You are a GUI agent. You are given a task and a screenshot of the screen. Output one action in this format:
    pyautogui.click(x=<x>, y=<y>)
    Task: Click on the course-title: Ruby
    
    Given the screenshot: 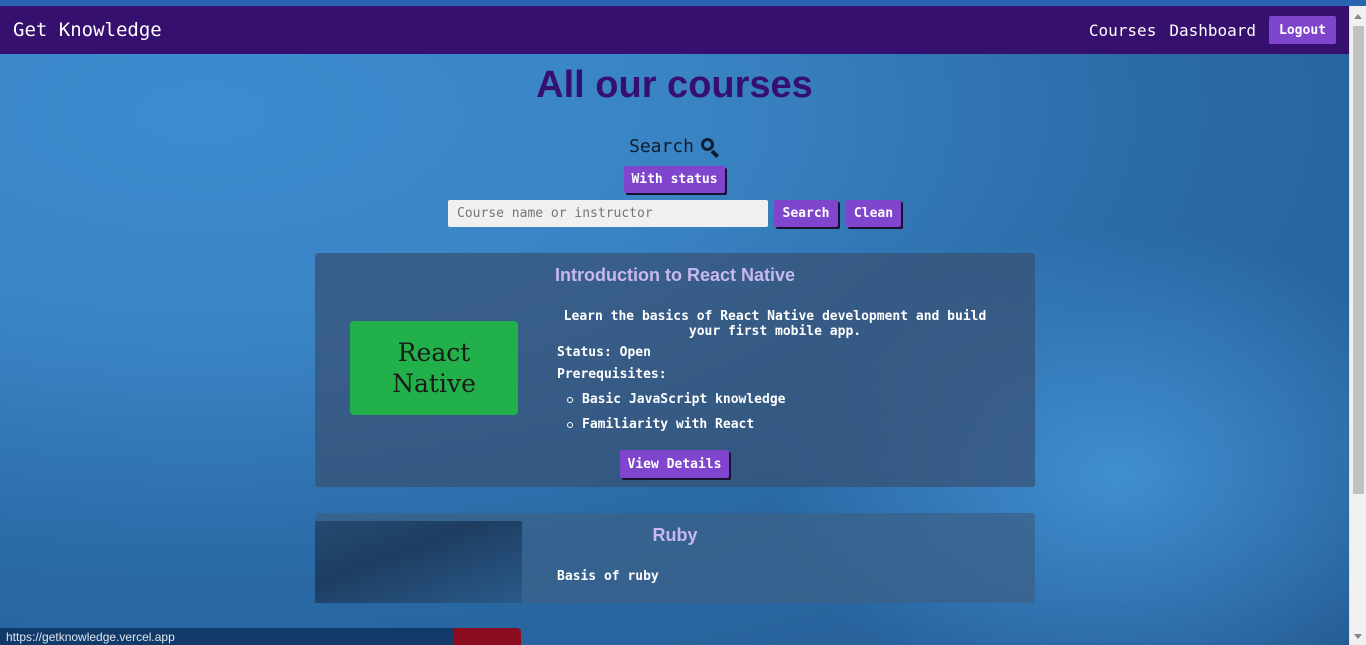 What is the action you would take?
    pyautogui.click(x=675, y=535)
    